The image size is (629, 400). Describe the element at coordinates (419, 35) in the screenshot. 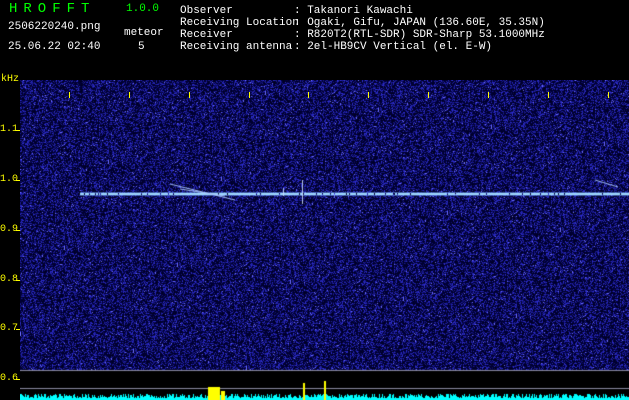

I see `info-value-receiver: : R820T2(RTL-SDR) SDR-Sharp 53.1000MHz` at that location.